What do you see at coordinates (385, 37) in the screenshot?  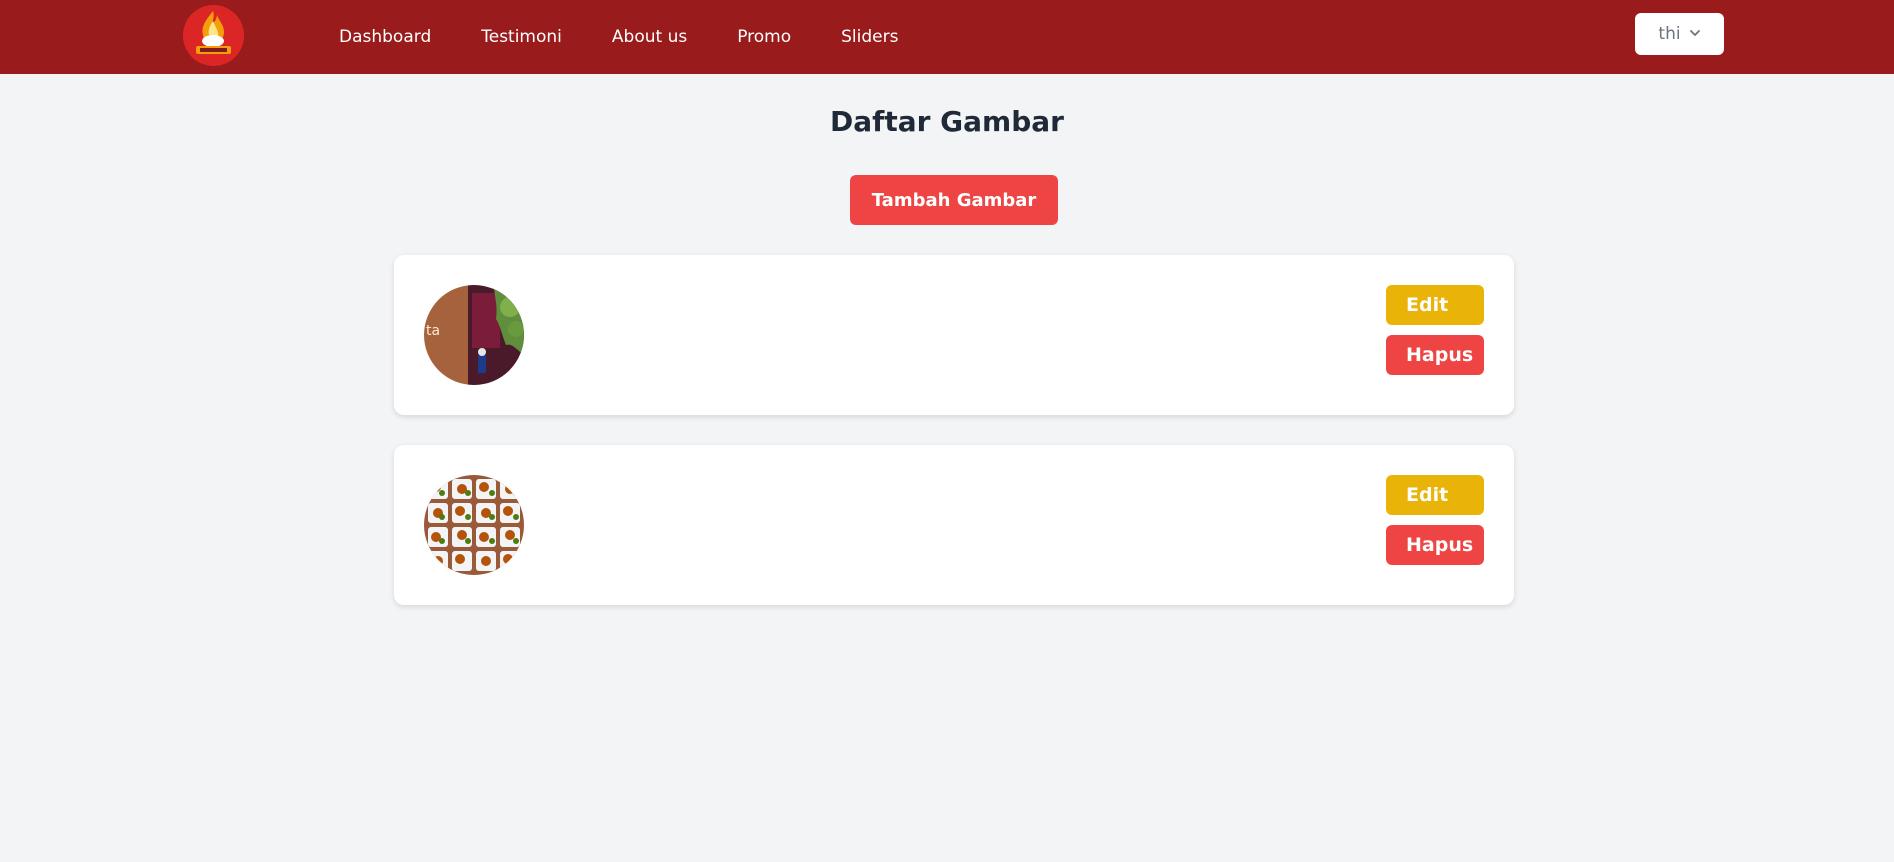 I see `nav-link-dashboard: Dashboard` at bounding box center [385, 37].